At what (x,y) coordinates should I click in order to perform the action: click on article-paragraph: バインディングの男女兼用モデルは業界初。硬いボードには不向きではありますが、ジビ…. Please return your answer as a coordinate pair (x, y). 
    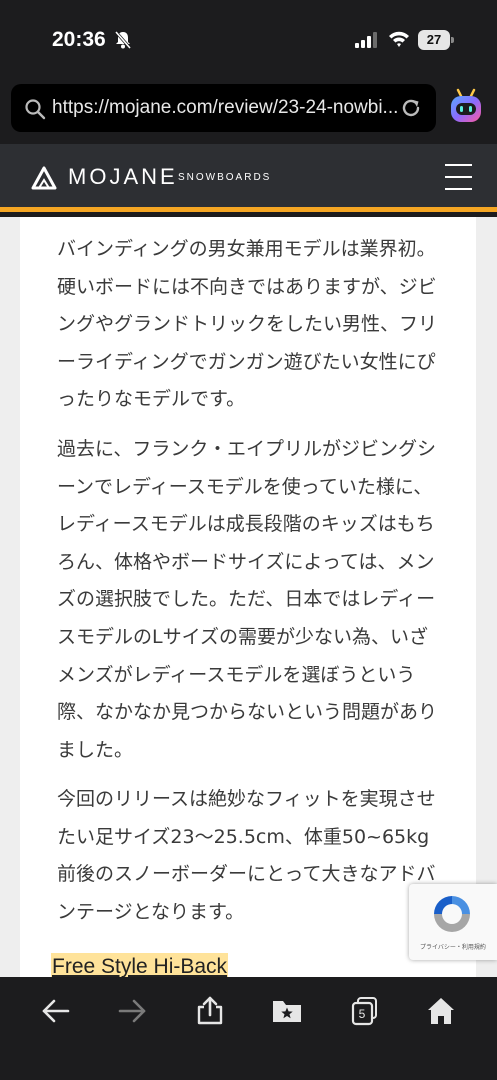
    Looking at the image, I should click on (247, 324).